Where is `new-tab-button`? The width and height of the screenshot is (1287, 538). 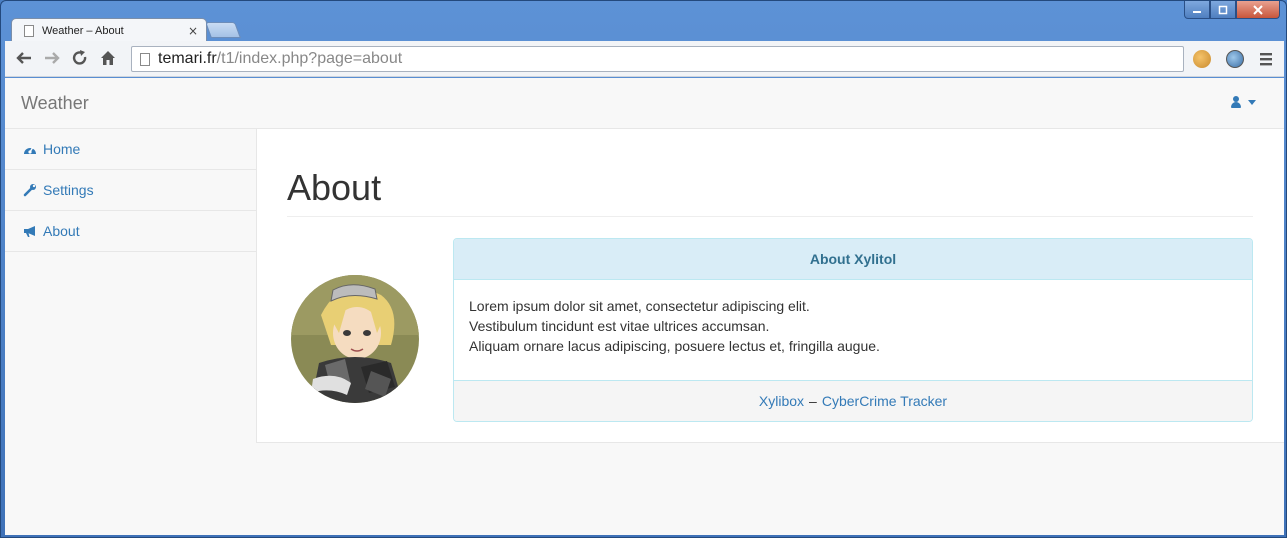 new-tab-button is located at coordinates (223, 30).